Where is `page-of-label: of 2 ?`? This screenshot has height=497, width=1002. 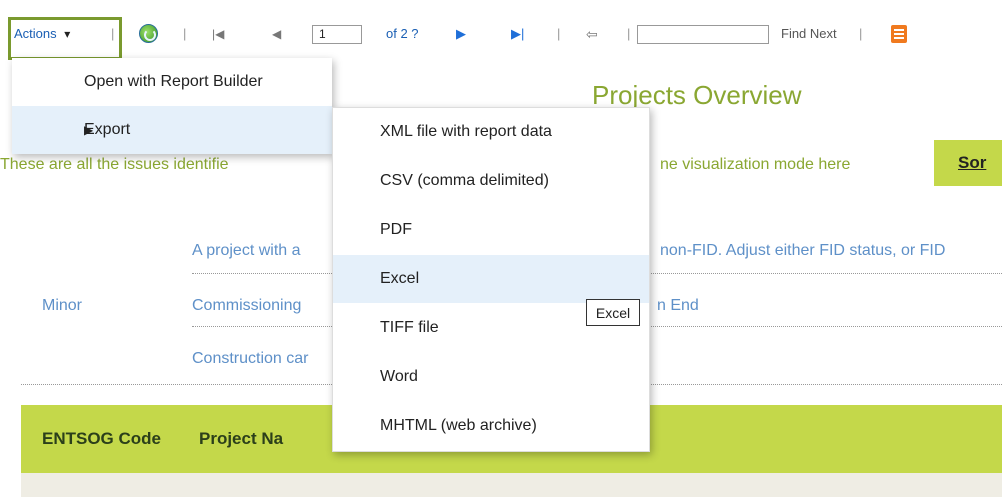 page-of-label: of 2 ? is located at coordinates (402, 33).